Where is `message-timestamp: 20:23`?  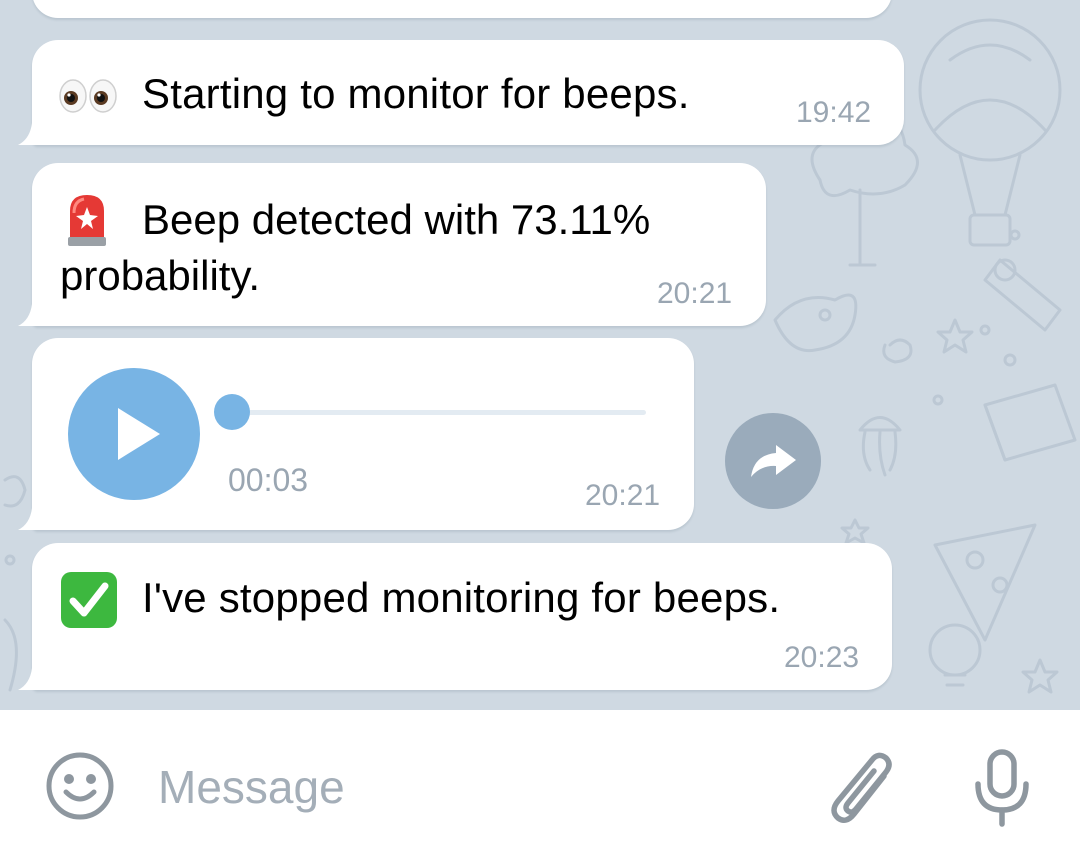
message-timestamp: 20:23 is located at coordinates (822, 657).